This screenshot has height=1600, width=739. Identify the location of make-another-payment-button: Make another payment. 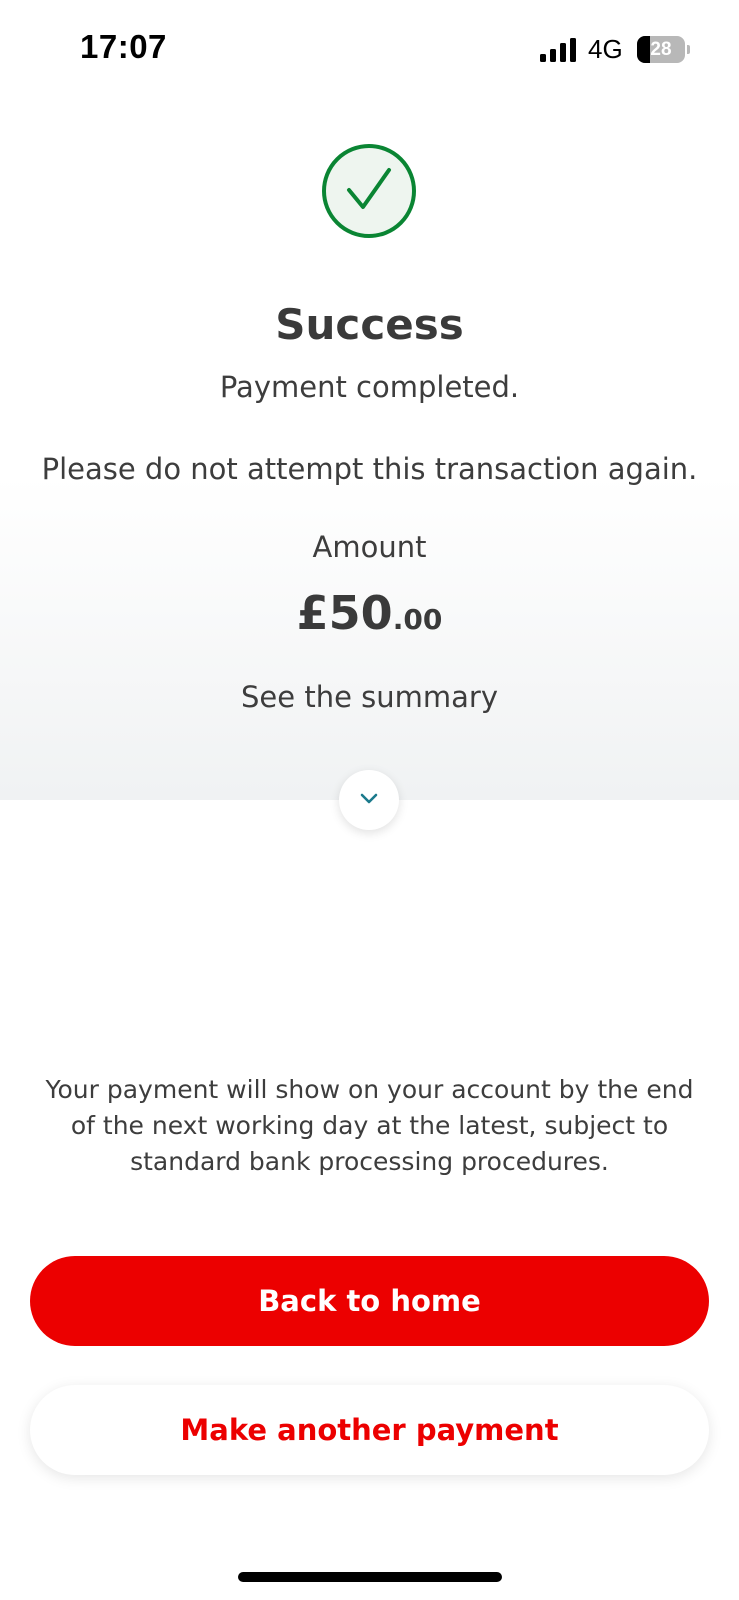
(369, 1430).